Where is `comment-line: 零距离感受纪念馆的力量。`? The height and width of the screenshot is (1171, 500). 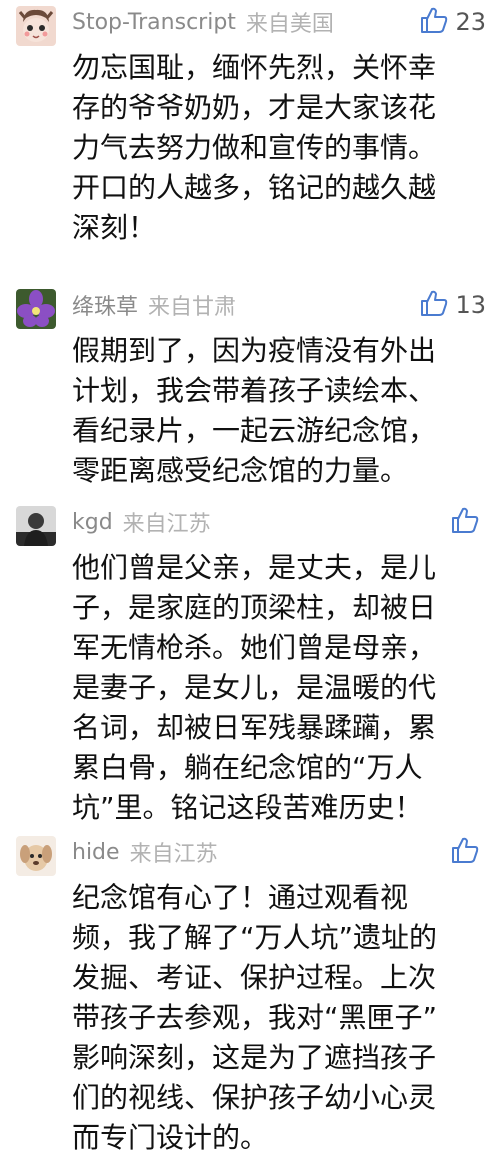
comment-line: 零距离感受纪念馆的力量。 is located at coordinates (240, 470).